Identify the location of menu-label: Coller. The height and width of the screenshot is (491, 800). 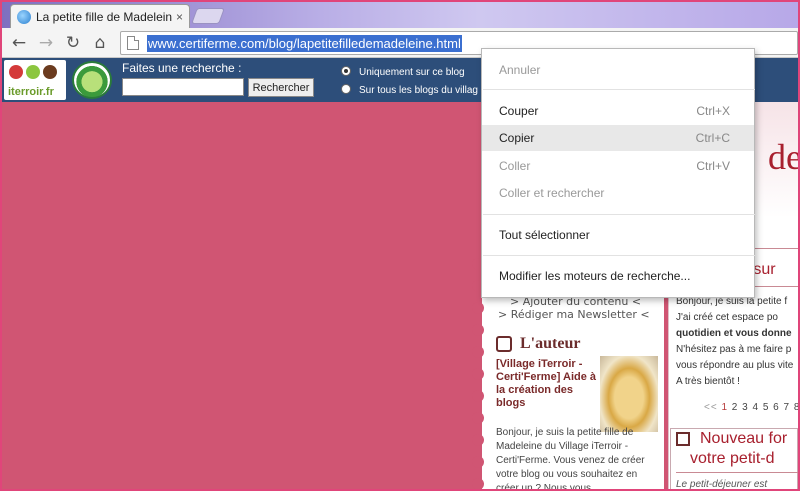
(515, 166).